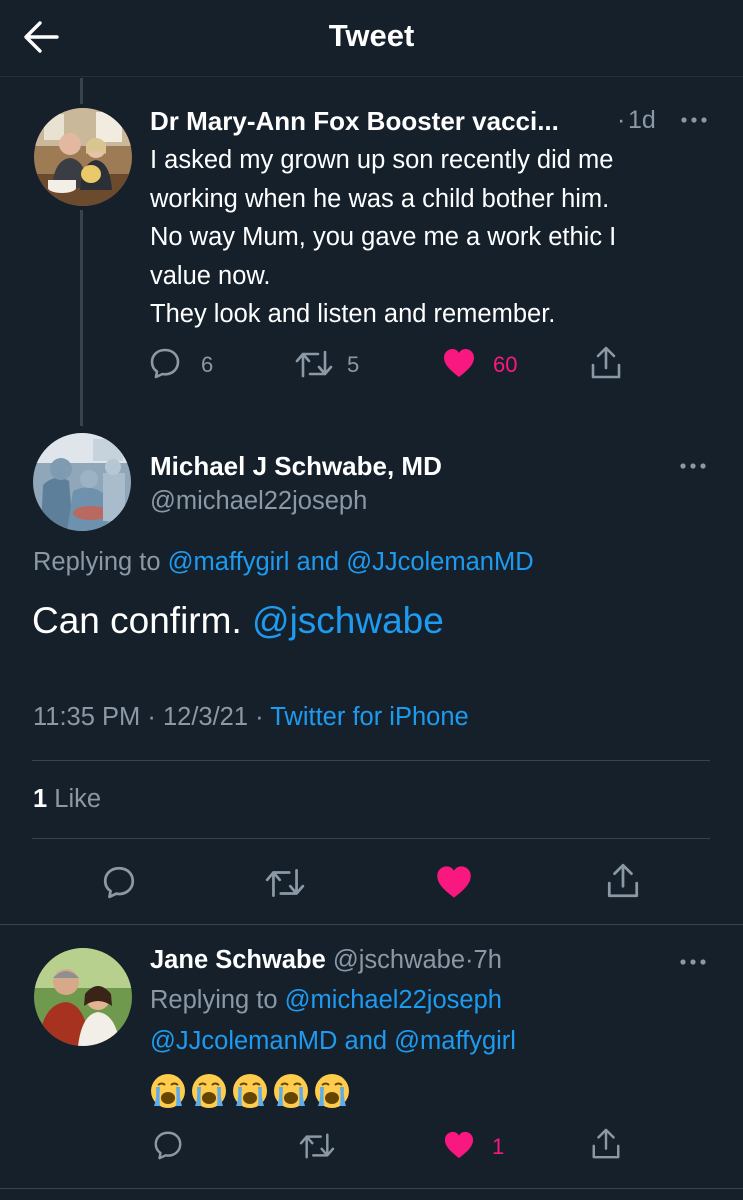 This screenshot has height=1200, width=743. I want to click on tweet-text-line: I asked my grown up son recently did me, so click(382, 160).